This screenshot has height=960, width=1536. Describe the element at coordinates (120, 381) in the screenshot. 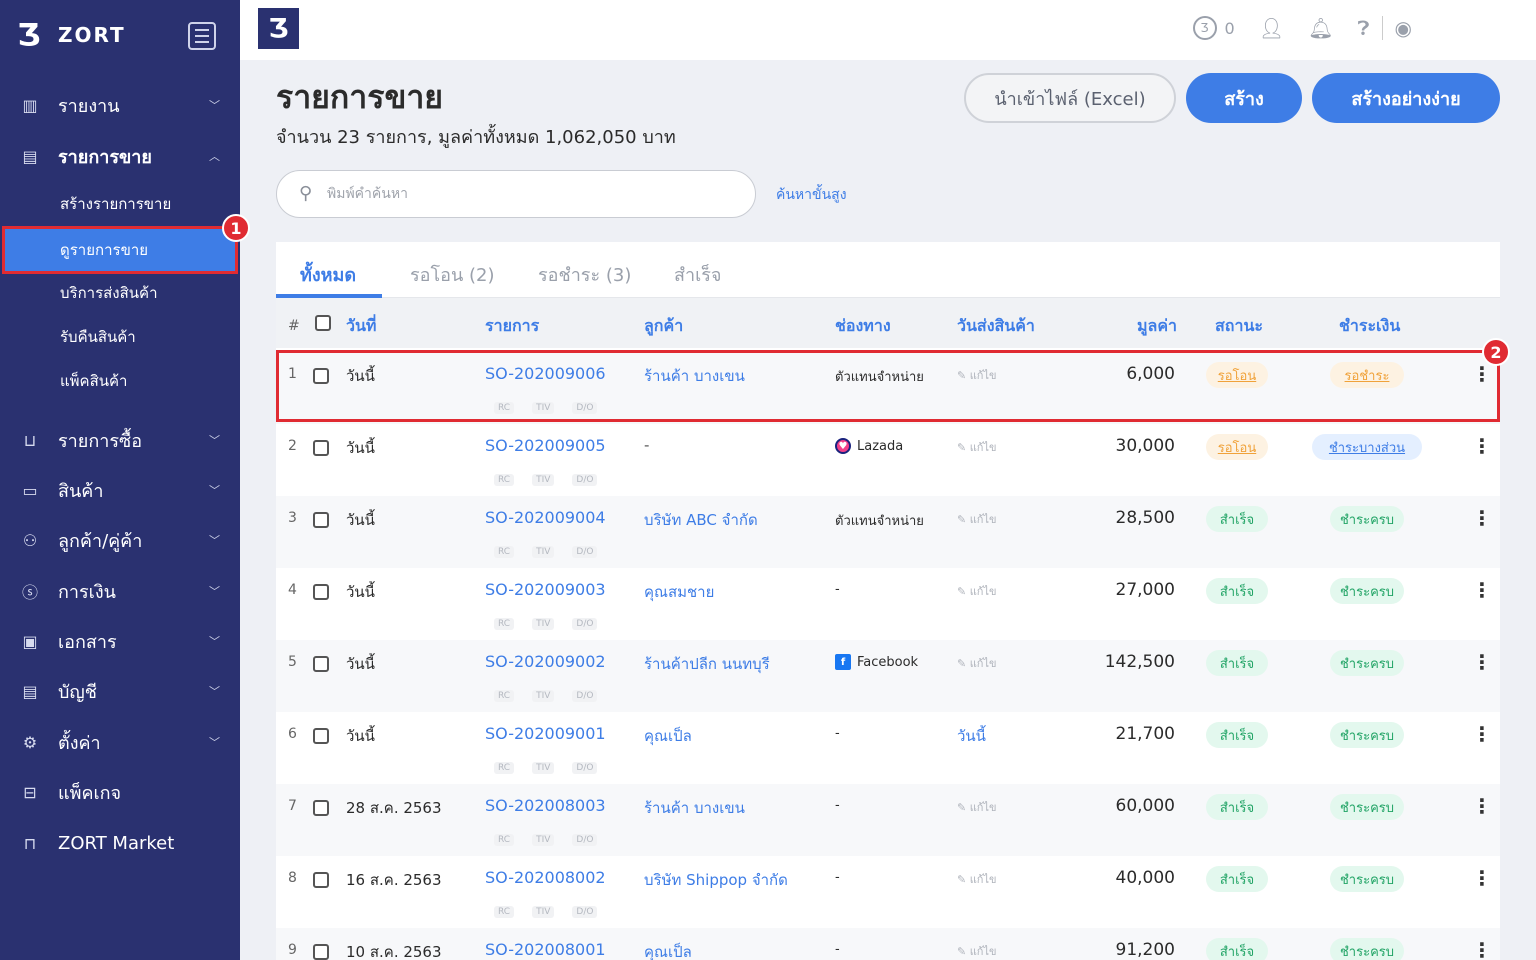

I see `submenu-packing: แพ็คสินค้า` at that location.